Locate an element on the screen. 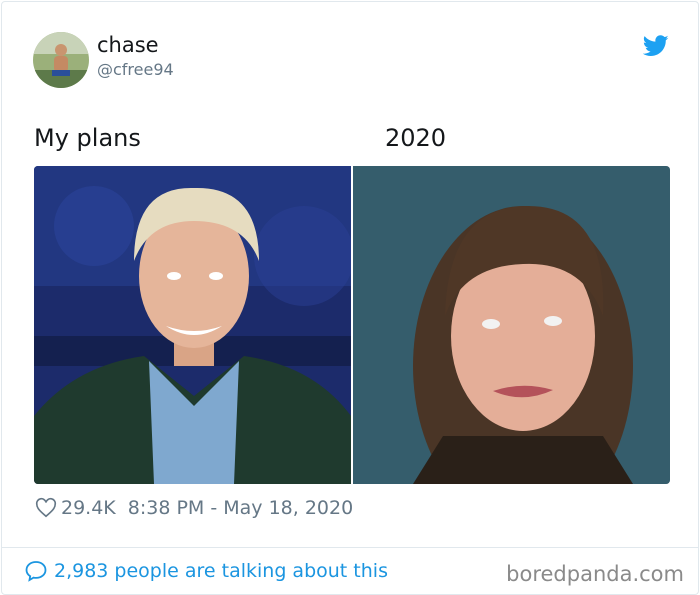 Image resolution: width=700 pixels, height=595 pixels. divider is located at coordinates (350, 547).